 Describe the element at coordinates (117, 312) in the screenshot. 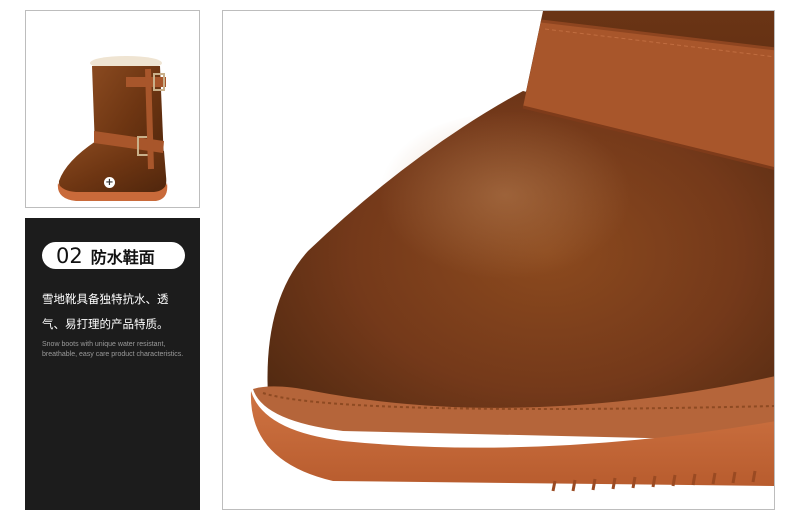

I see `feature-description-cn: 雪地靴具备独特抗水、透 气、易打理的产品特质。` at that location.